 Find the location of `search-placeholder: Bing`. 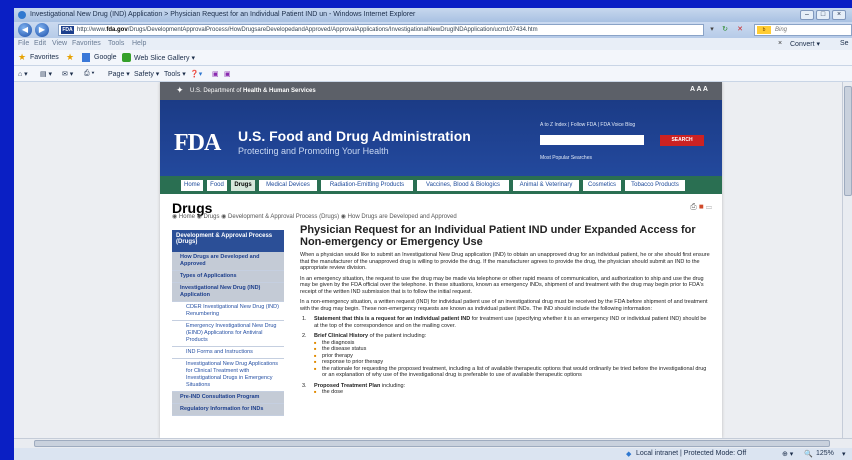

search-placeholder: Bing is located at coordinates (781, 30).